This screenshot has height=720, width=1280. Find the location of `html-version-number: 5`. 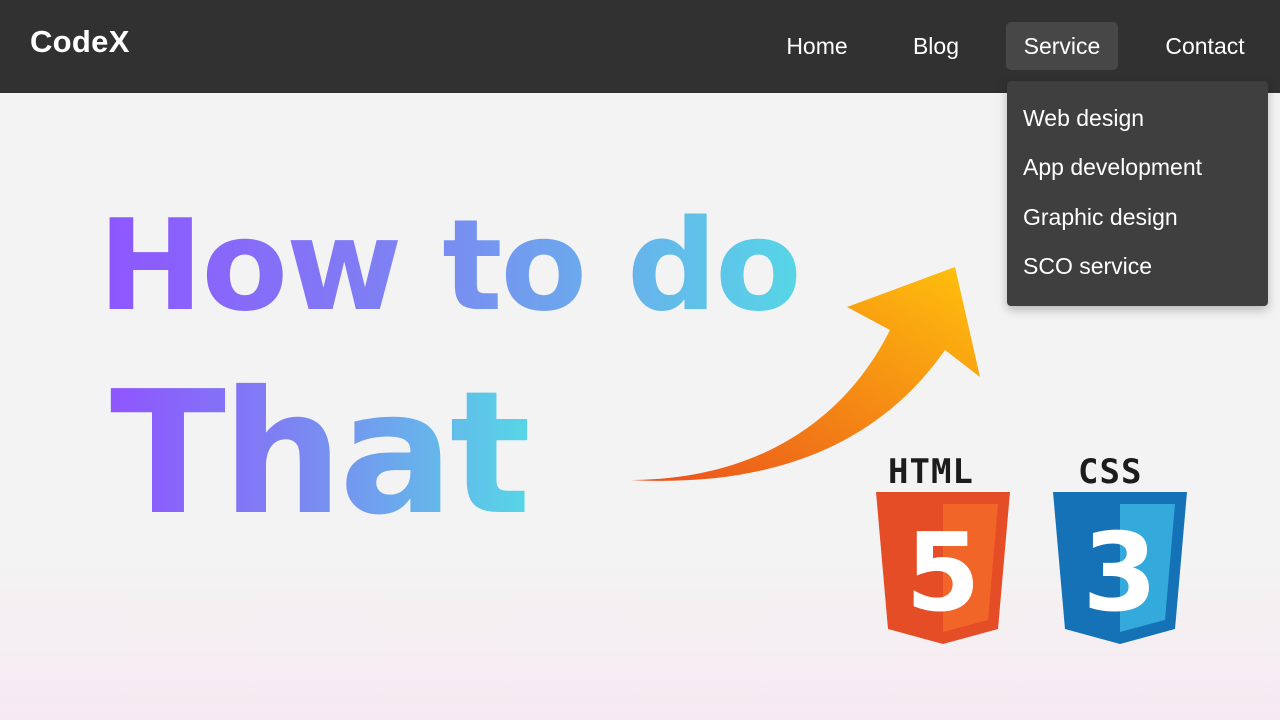

html-version-number: 5 is located at coordinates (942, 573).